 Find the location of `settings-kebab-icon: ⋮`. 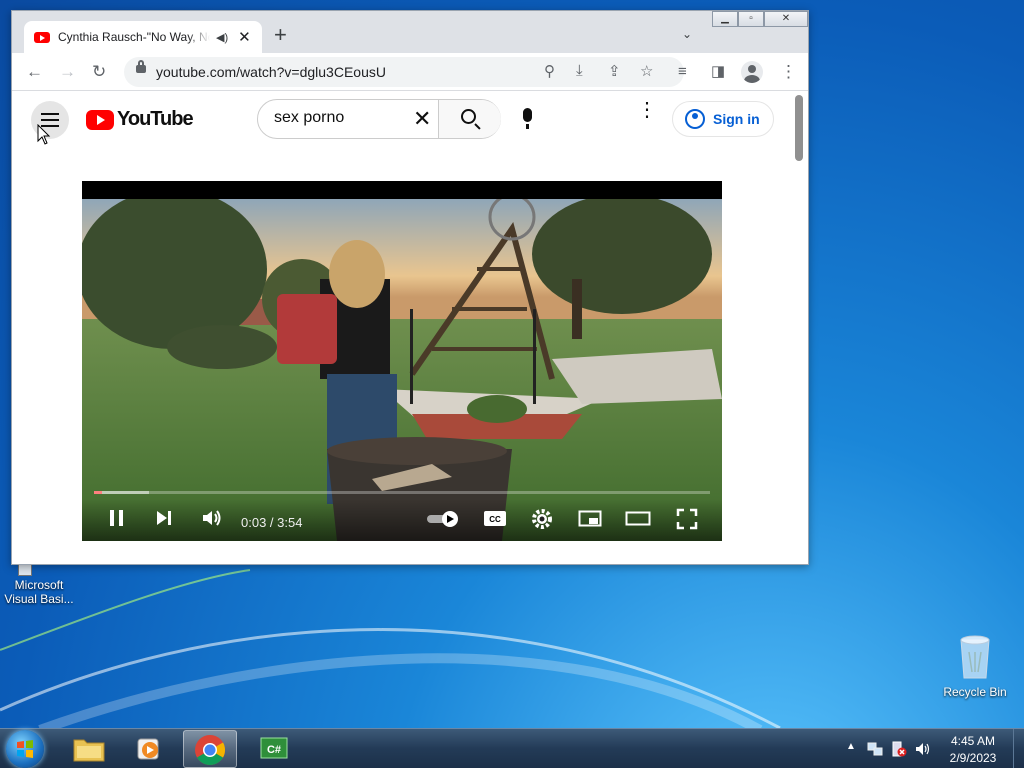

settings-kebab-icon: ⋮ is located at coordinates (647, 110).